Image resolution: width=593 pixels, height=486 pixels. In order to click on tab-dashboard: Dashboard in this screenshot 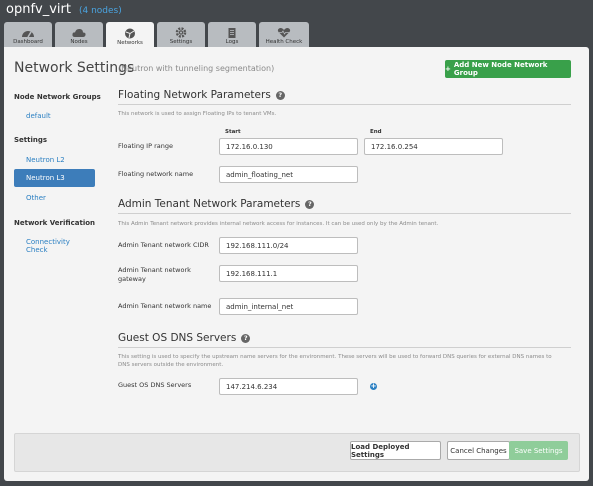, I will do `click(28, 34)`.